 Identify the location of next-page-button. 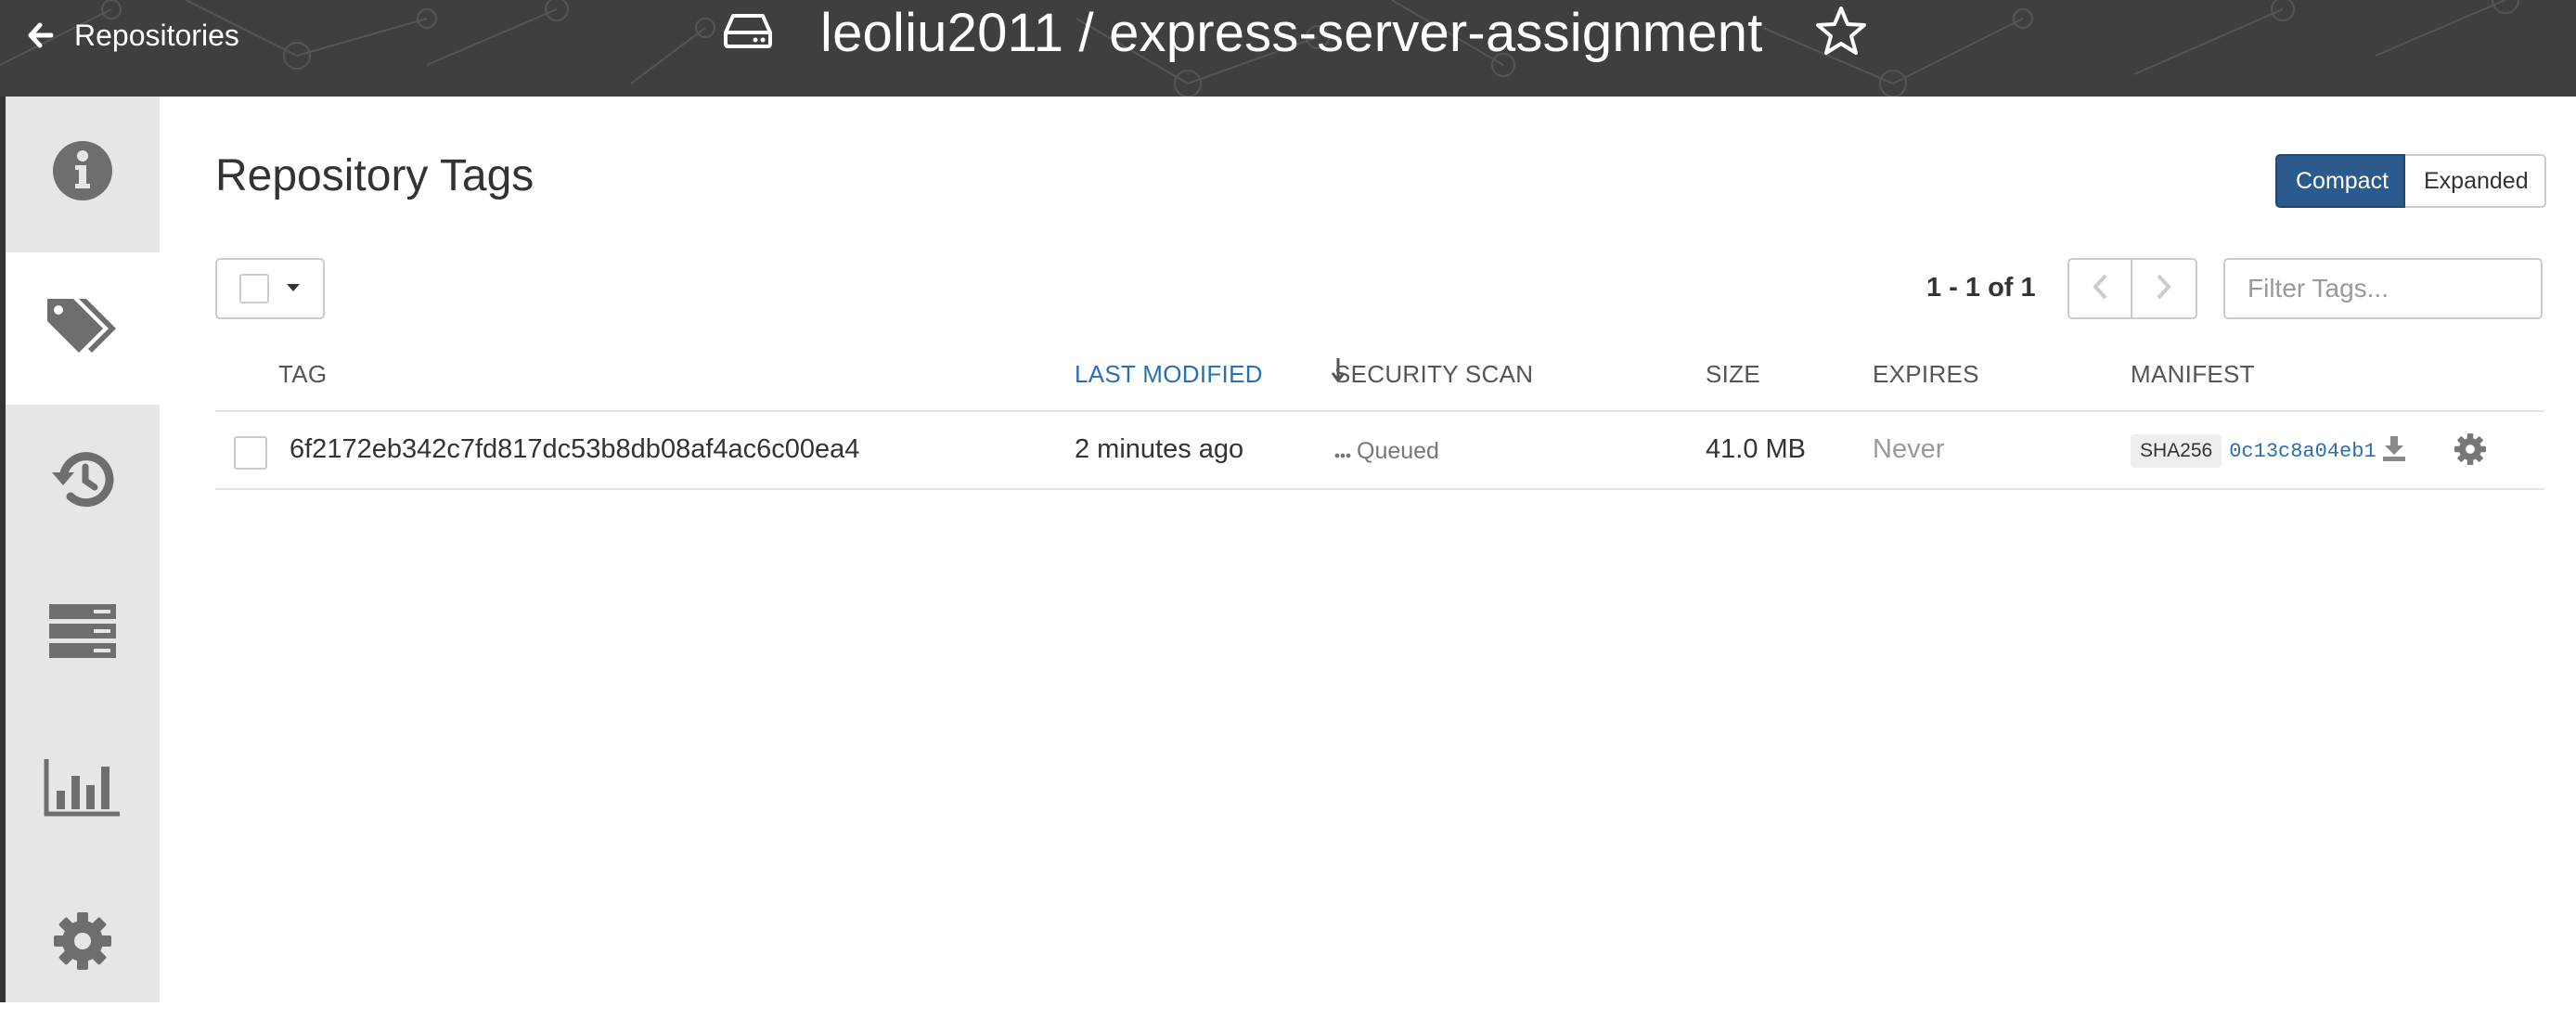
(2165, 288).